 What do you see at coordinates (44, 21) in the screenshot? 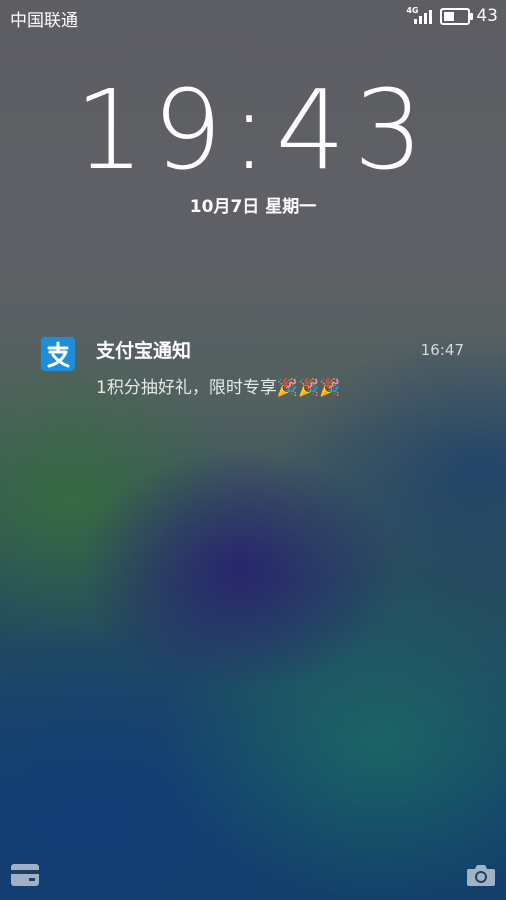
I see `carrier-name: 中国联通` at bounding box center [44, 21].